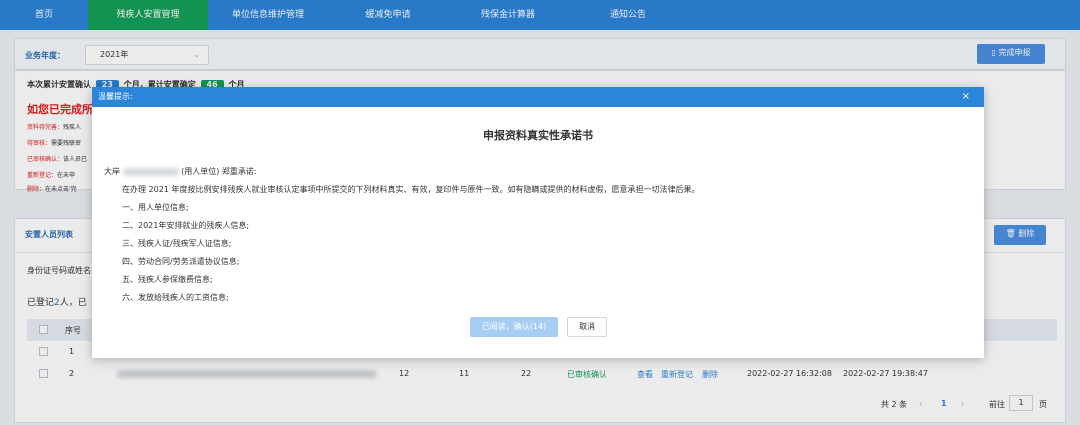 The height and width of the screenshot is (425, 1080). I want to click on confirm-button: 已阅读，确认(14), so click(514, 327).